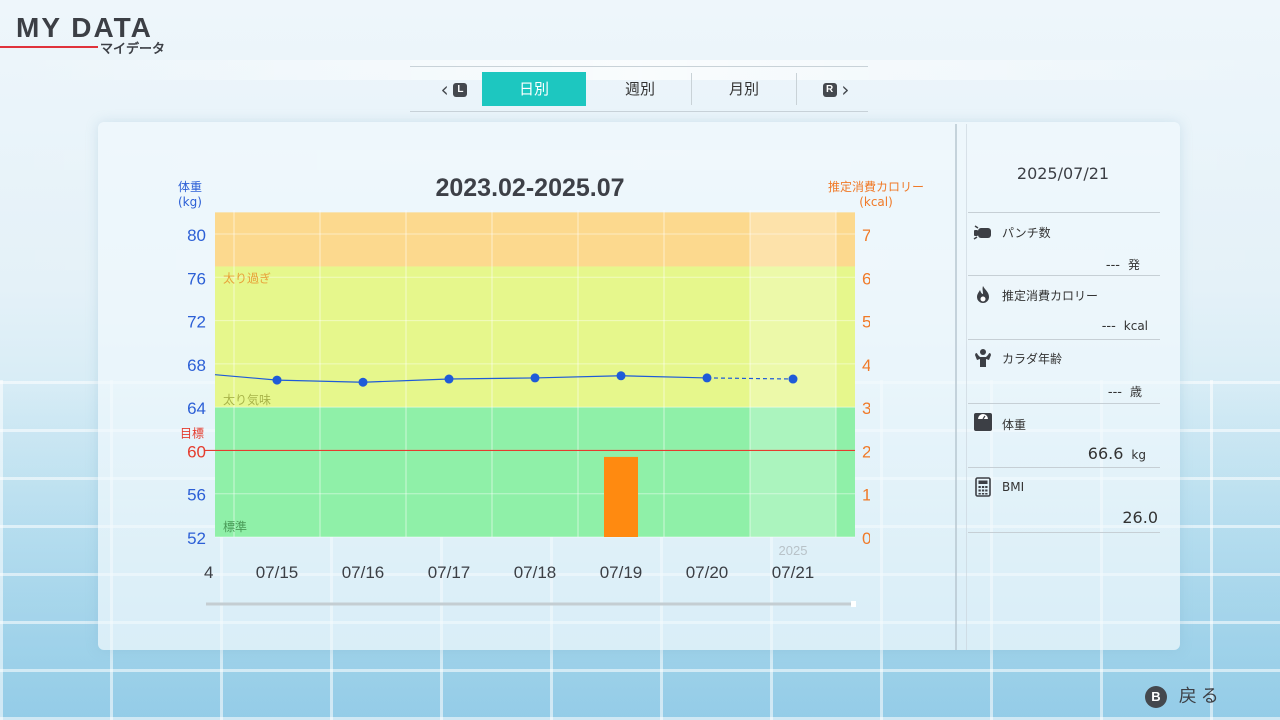 The height and width of the screenshot is (720, 1280). I want to click on left-tick-label: 64, so click(196, 408).